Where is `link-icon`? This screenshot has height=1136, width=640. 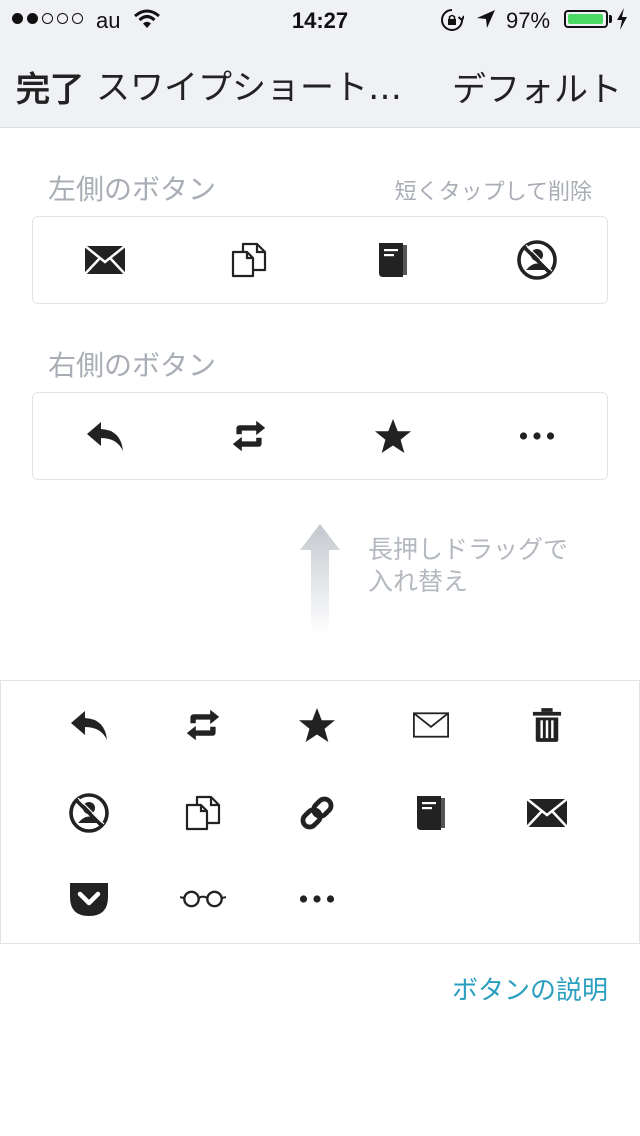 link-icon is located at coordinates (317, 813).